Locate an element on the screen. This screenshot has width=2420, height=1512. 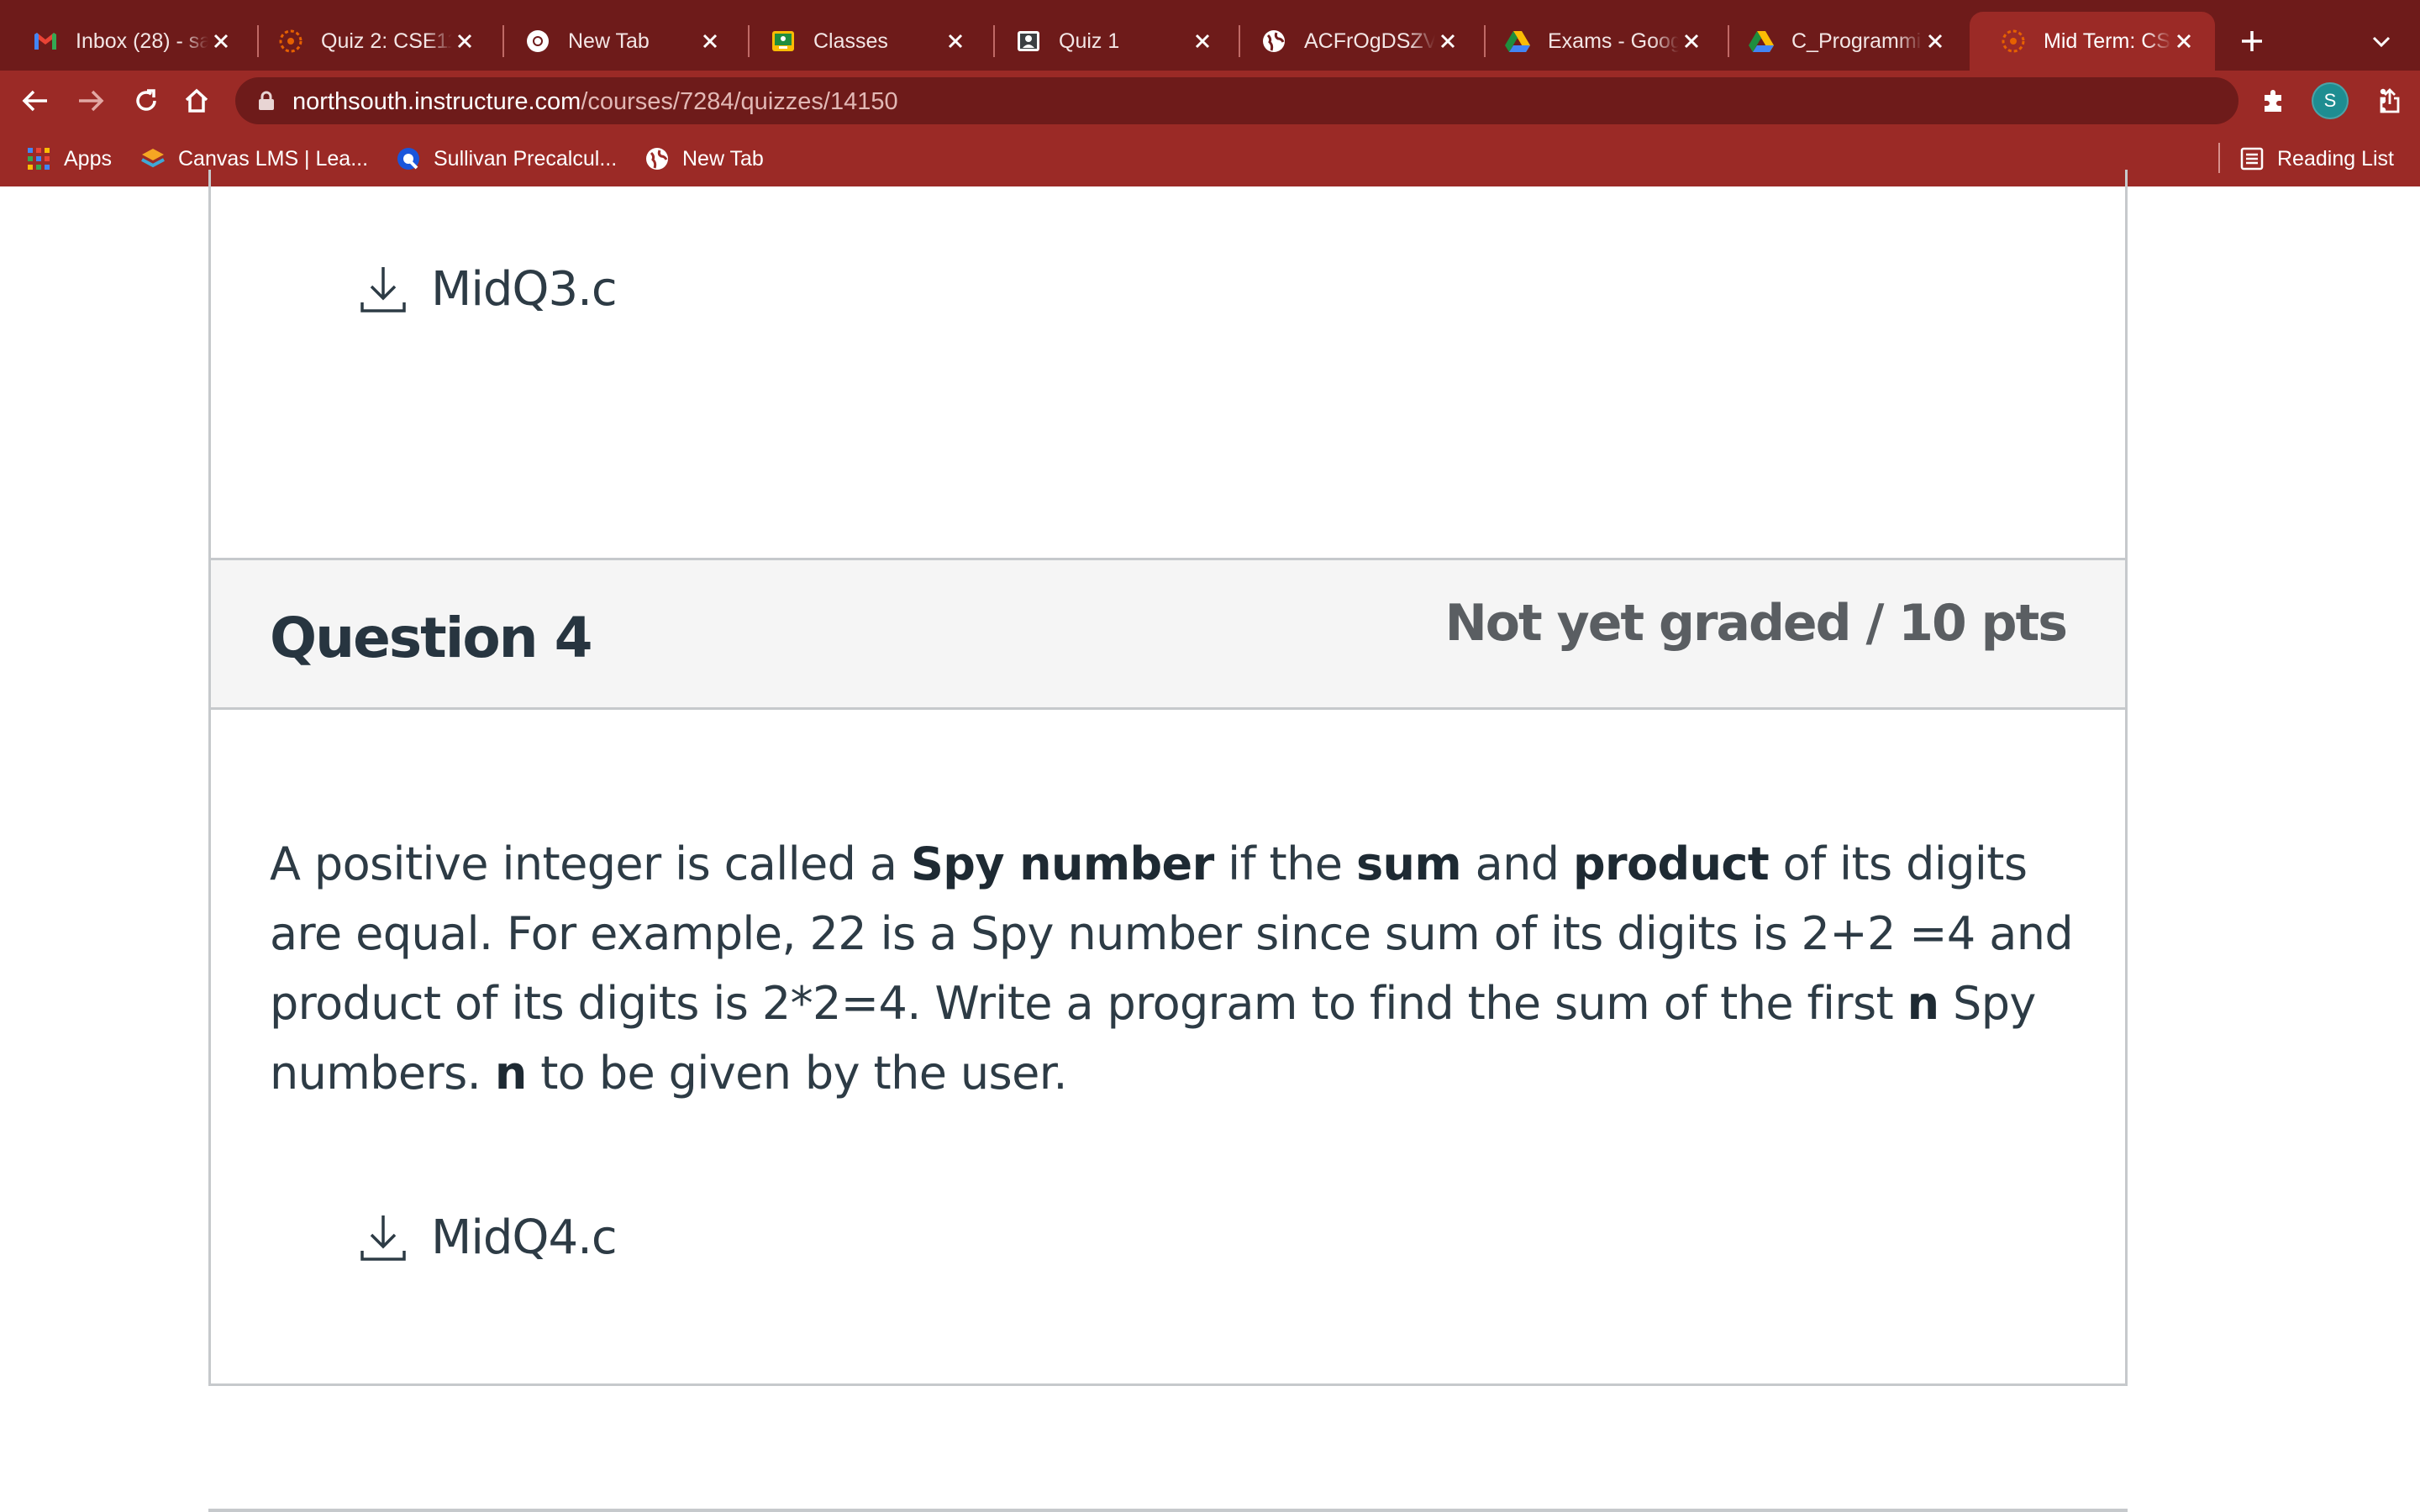
new-tab-button is located at coordinates (2251, 41).